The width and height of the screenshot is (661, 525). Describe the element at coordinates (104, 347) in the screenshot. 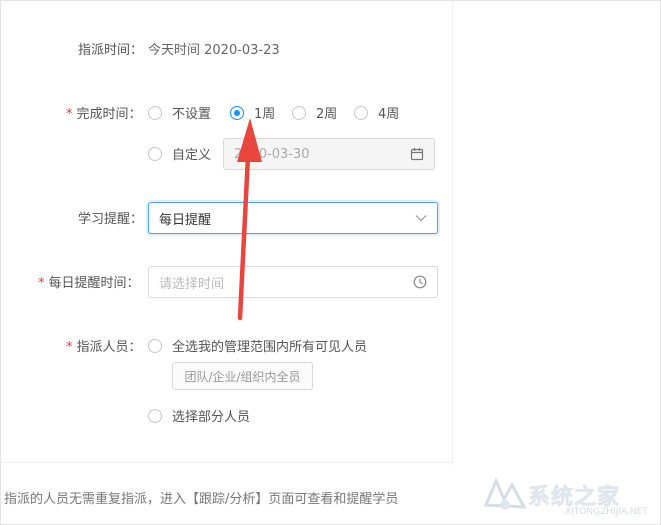

I see `assignees-label: * 指派人员：` at that location.